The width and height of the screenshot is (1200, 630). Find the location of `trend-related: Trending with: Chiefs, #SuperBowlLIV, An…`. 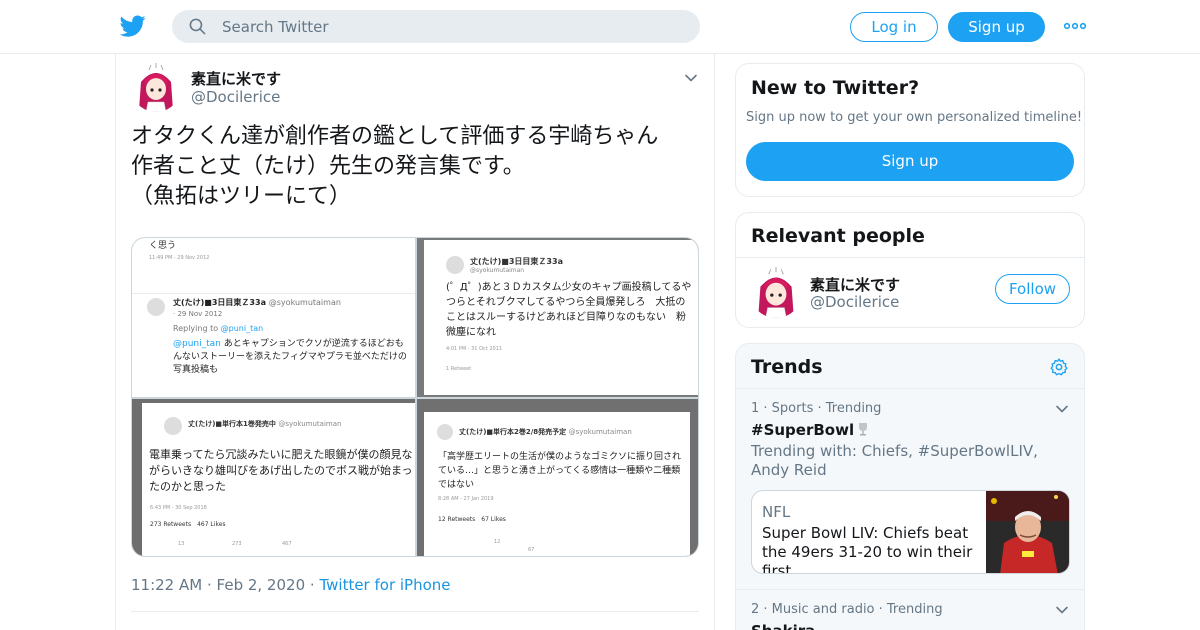

trend-related: Trending with: Chiefs, #SuperBowlLIV, An… is located at coordinates (894, 460).